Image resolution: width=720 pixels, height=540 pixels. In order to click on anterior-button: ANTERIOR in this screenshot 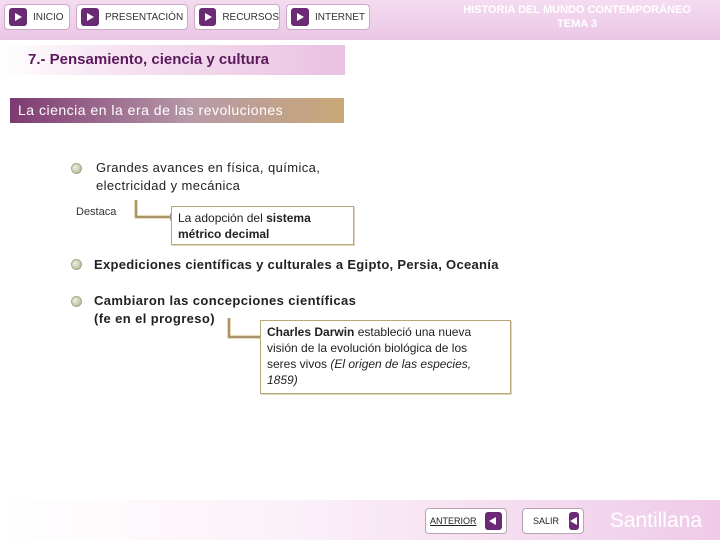, I will do `click(466, 521)`.